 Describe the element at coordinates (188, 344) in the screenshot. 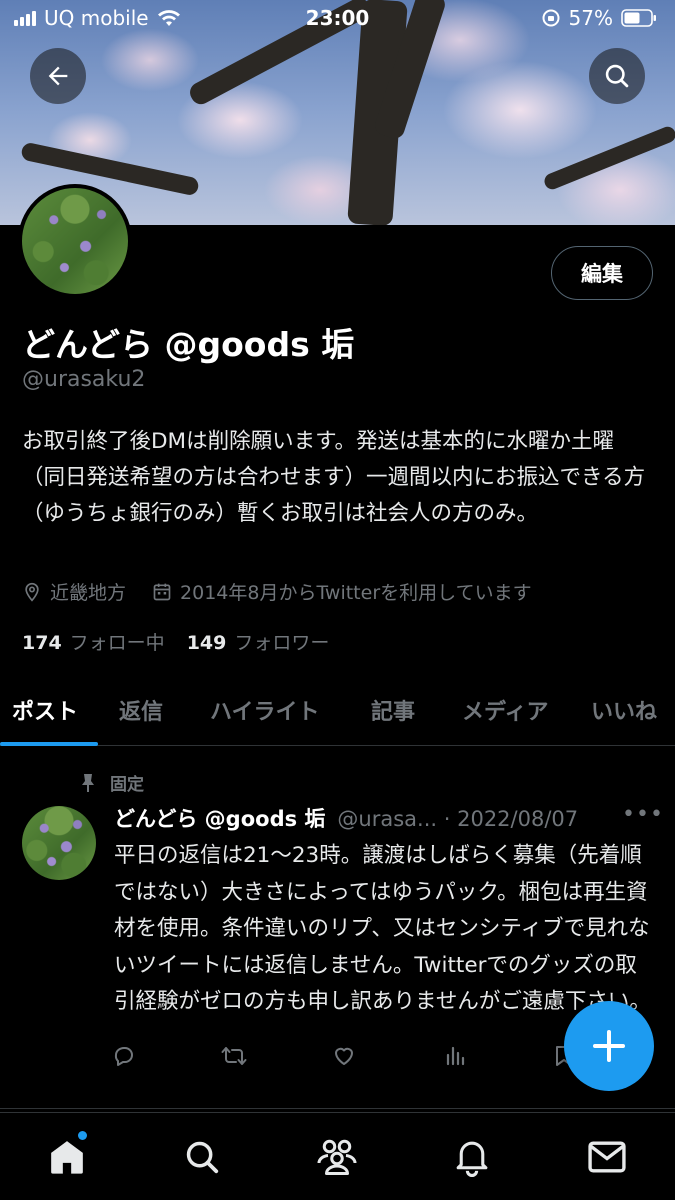

I see `display-name: どんどら @goods 垢` at that location.